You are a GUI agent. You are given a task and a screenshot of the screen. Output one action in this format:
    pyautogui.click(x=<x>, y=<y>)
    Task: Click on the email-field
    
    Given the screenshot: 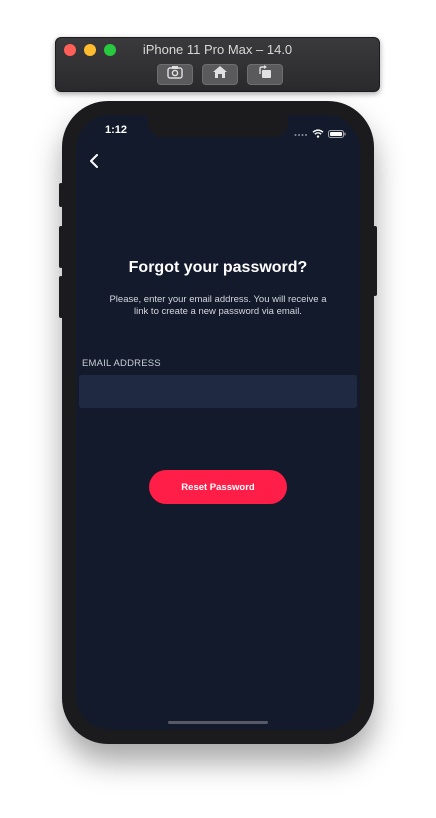 What is the action you would take?
    pyautogui.click(x=218, y=391)
    